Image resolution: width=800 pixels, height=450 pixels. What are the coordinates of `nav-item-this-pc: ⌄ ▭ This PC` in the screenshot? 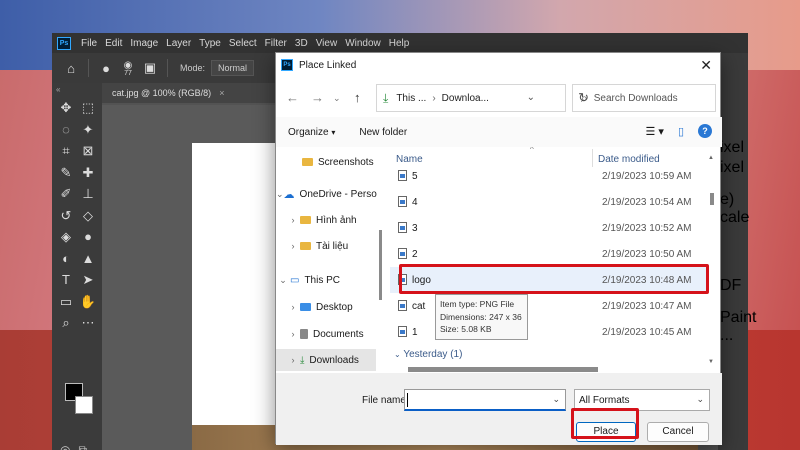 It's located at (326, 280).